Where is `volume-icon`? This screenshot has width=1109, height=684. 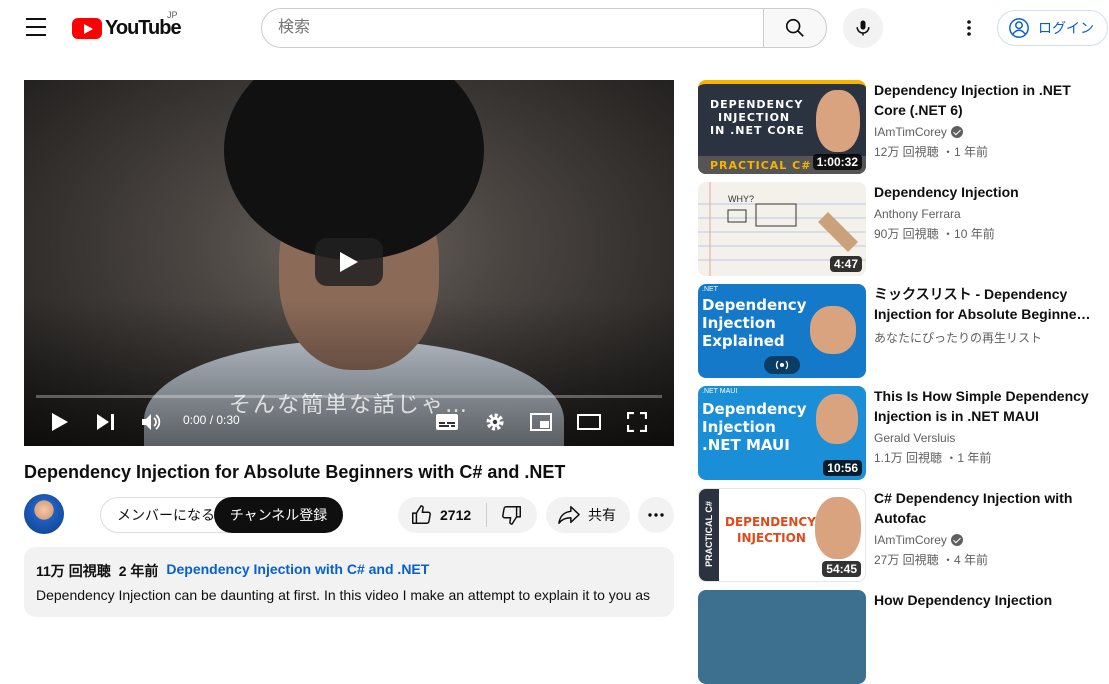 volume-icon is located at coordinates (151, 422).